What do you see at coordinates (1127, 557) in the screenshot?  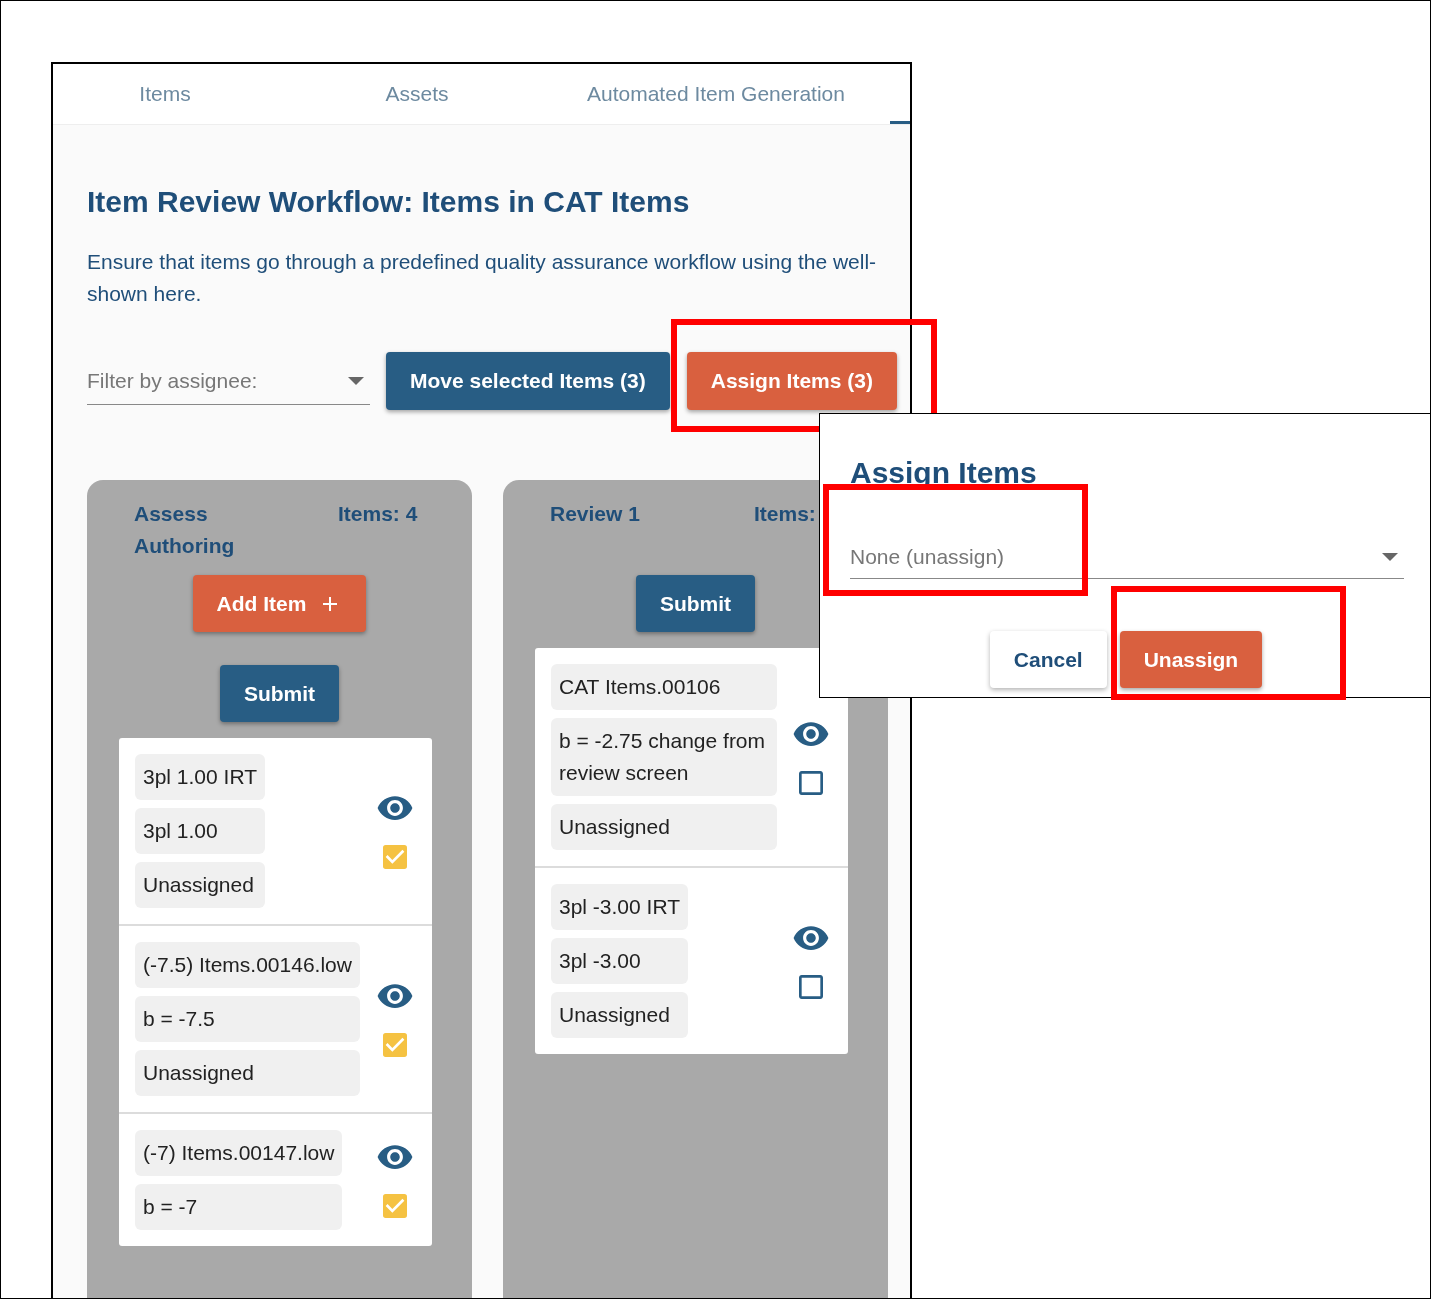 I see `assignee-select: None (unassign)` at bounding box center [1127, 557].